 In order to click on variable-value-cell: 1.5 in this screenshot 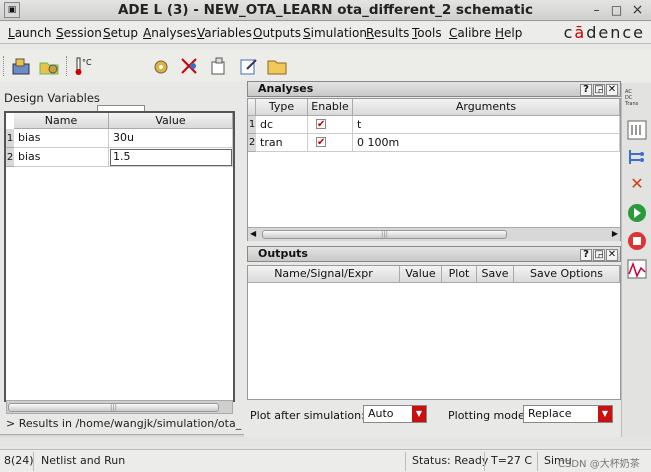, I will do `click(171, 157)`.